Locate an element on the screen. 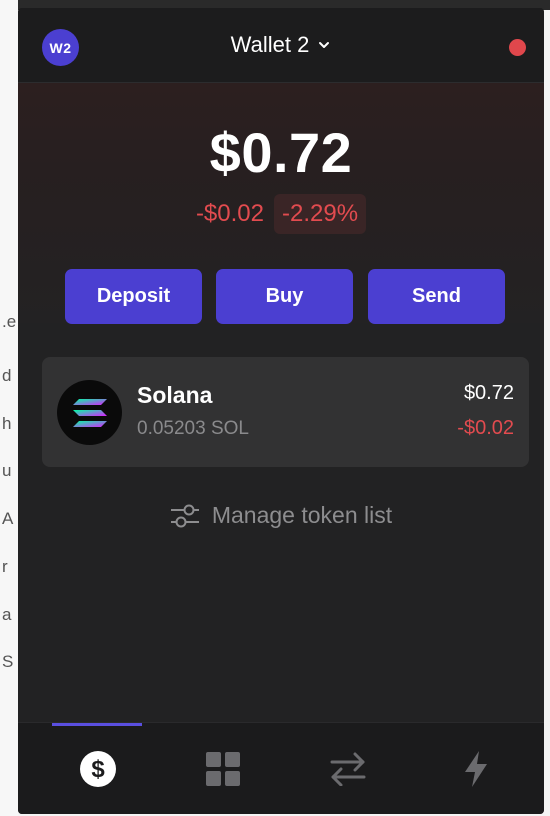 Image resolution: width=550 pixels, height=816 pixels. background-text-fragment: d is located at coordinates (7, 375).